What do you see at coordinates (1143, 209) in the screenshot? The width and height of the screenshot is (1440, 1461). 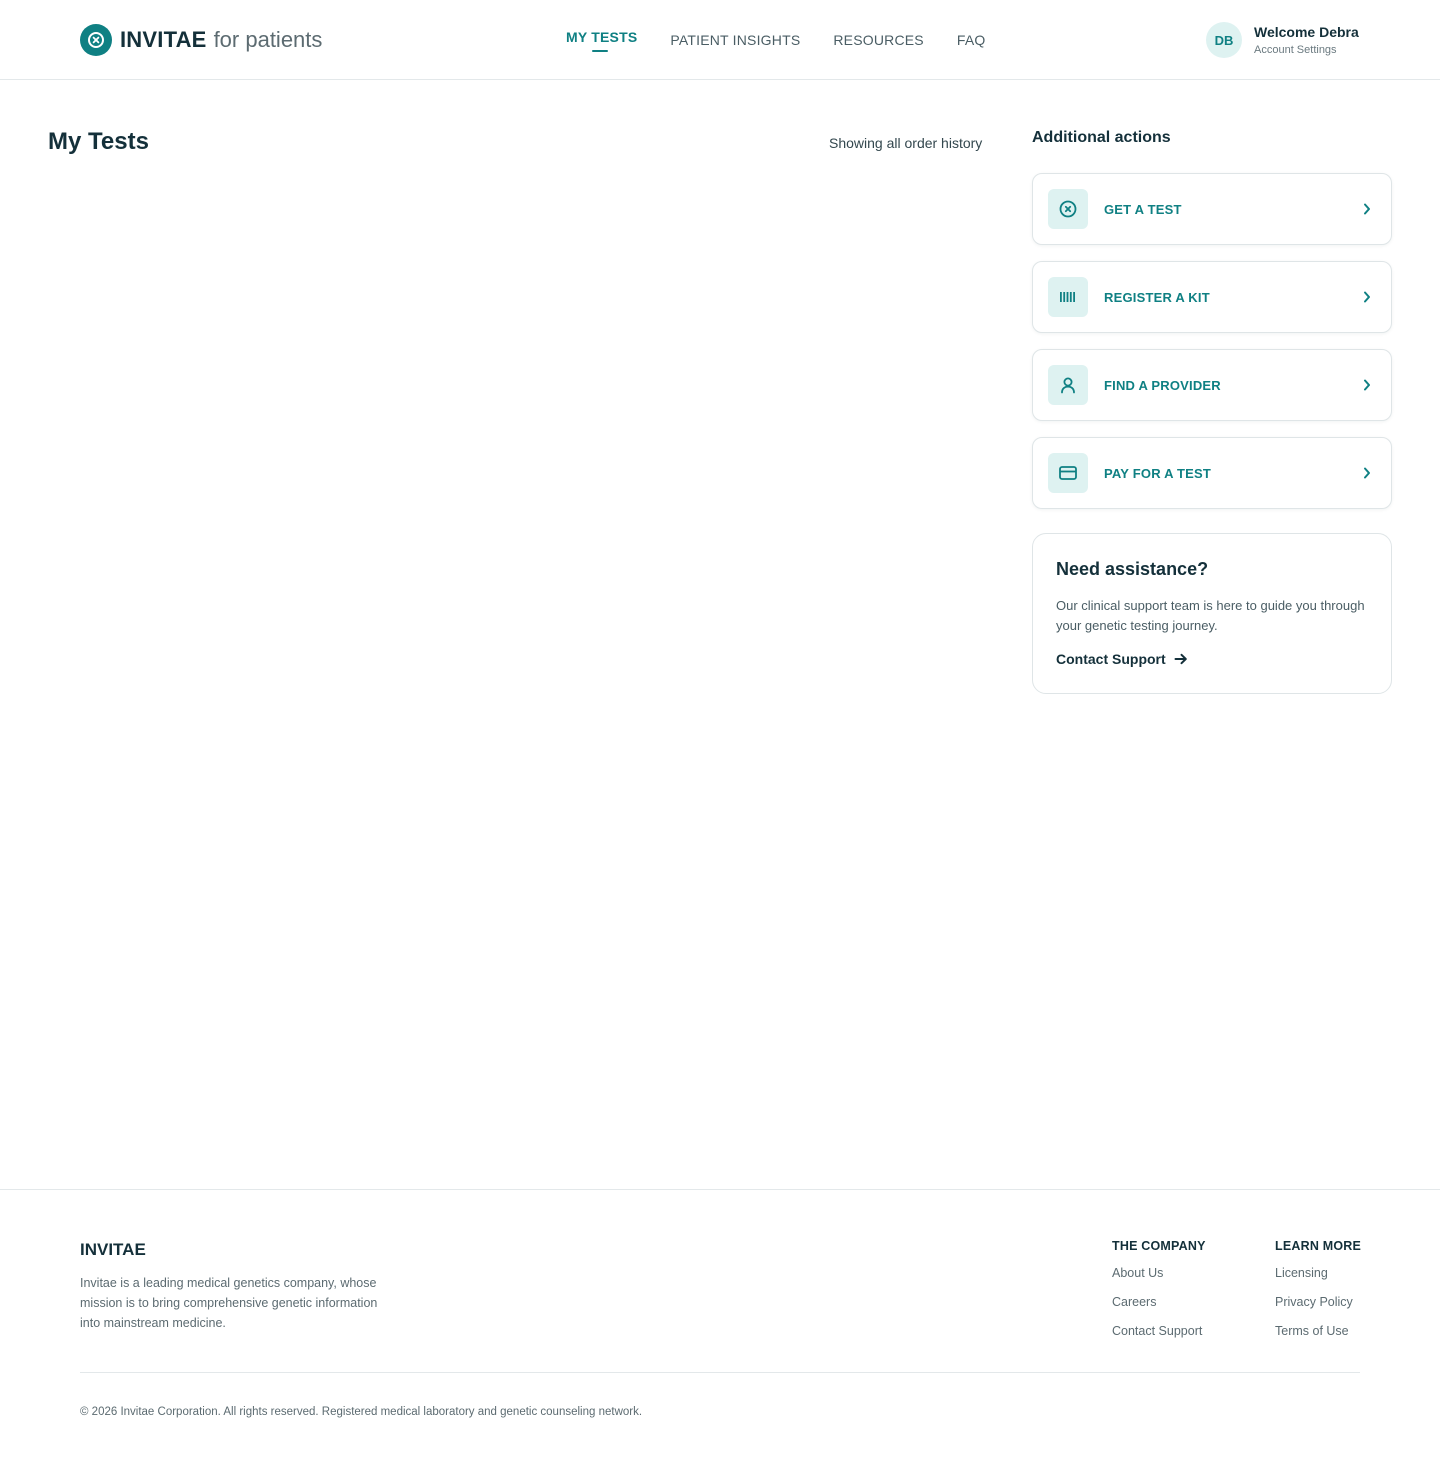 I see `action-label: GET A TEST` at bounding box center [1143, 209].